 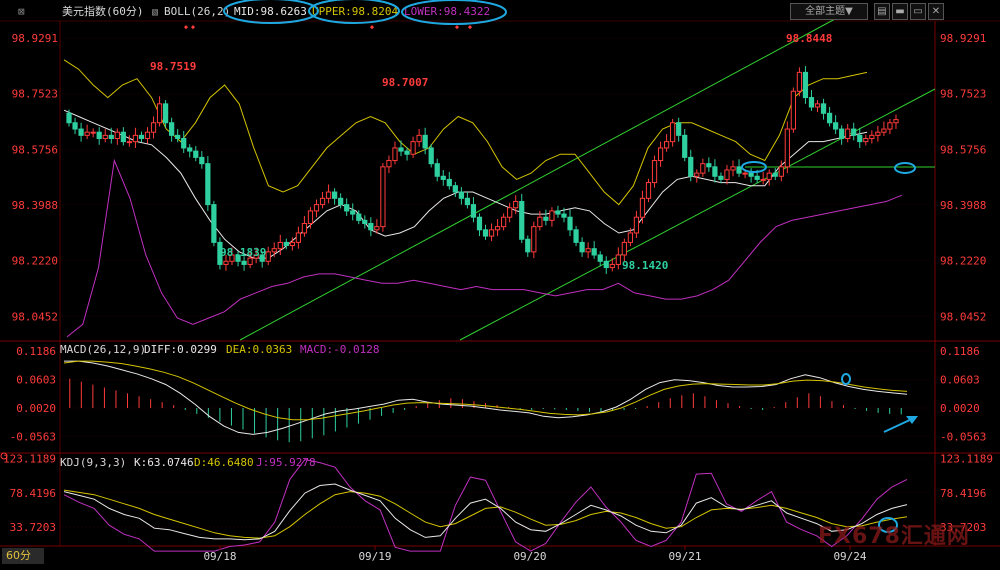 What do you see at coordinates (21, 11) in the screenshot?
I see `header-menu-icon: ⊠` at bounding box center [21, 11].